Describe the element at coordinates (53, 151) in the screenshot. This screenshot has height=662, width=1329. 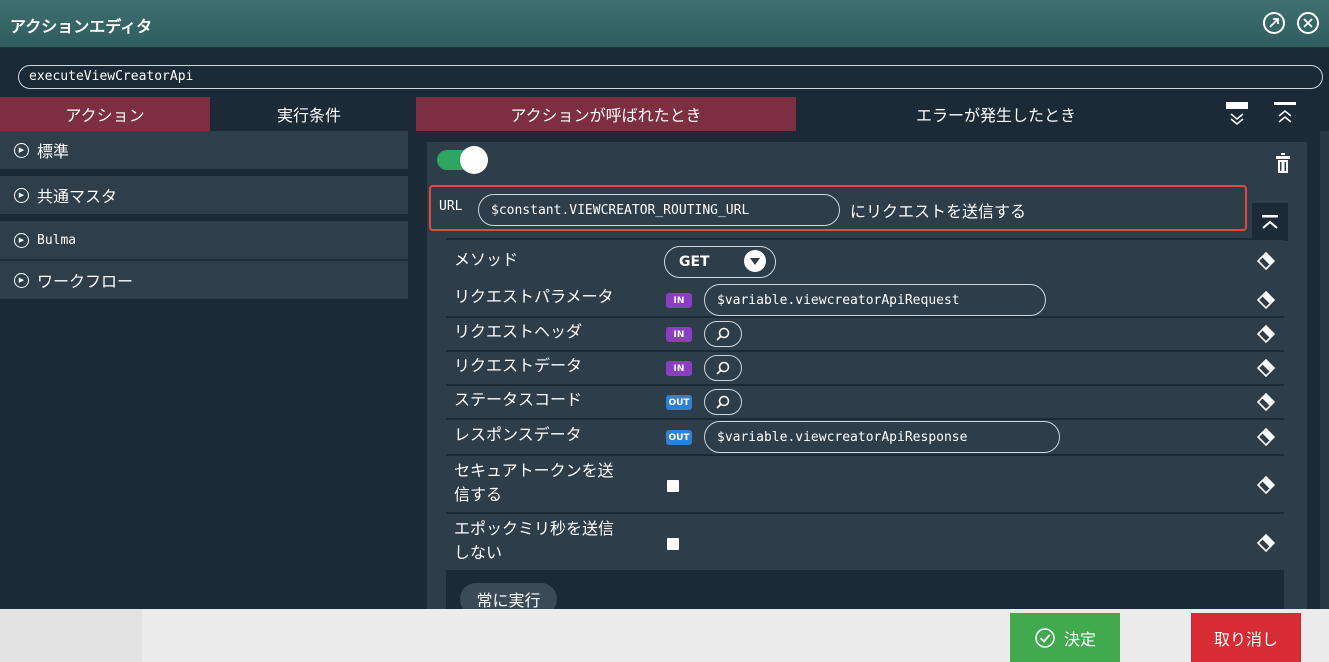
I see `category-label: 標準` at that location.